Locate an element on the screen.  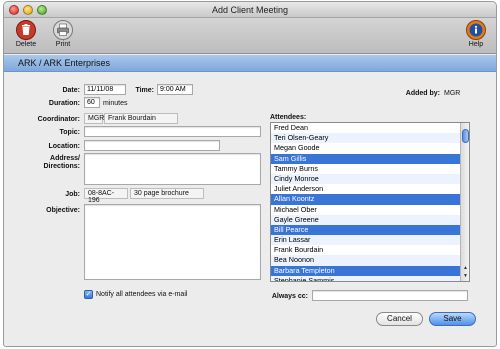
scroll-thumb is located at coordinates (465, 136).